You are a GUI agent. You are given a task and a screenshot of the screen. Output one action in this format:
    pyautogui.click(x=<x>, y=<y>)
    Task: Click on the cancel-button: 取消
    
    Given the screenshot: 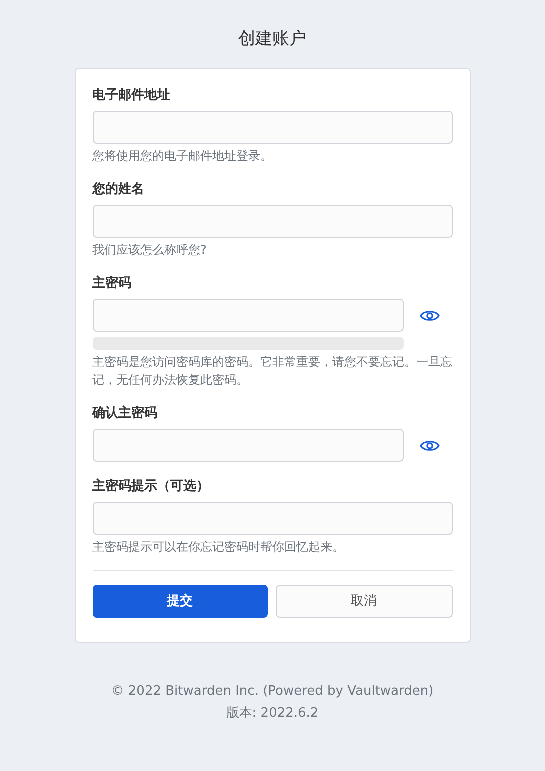 What is the action you would take?
    pyautogui.click(x=364, y=601)
    